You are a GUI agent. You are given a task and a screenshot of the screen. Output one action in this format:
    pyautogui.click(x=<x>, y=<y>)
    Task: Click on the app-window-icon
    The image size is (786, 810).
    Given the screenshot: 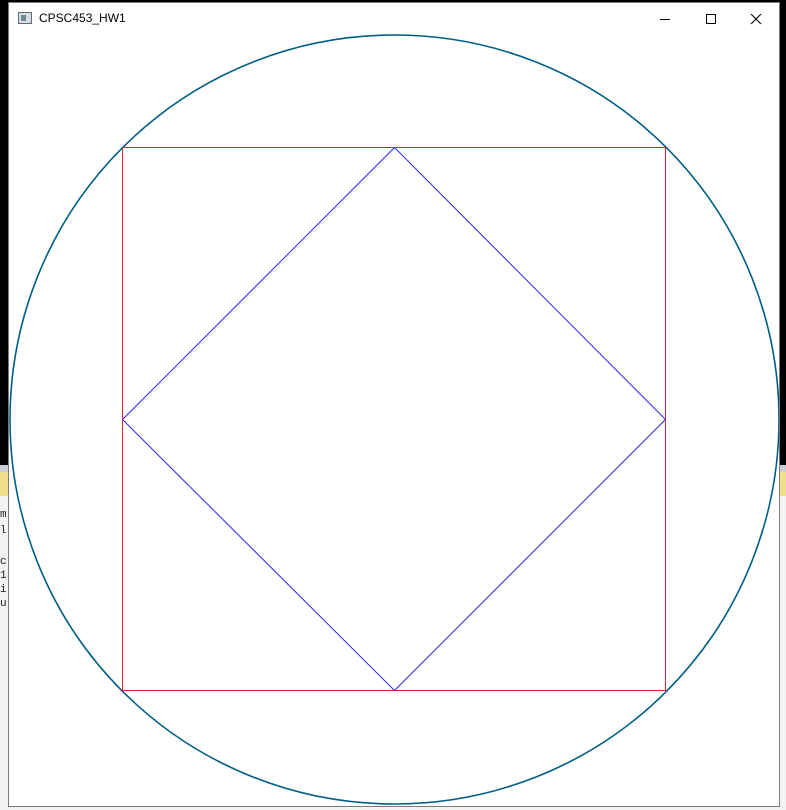 What is the action you would take?
    pyautogui.click(x=25, y=18)
    